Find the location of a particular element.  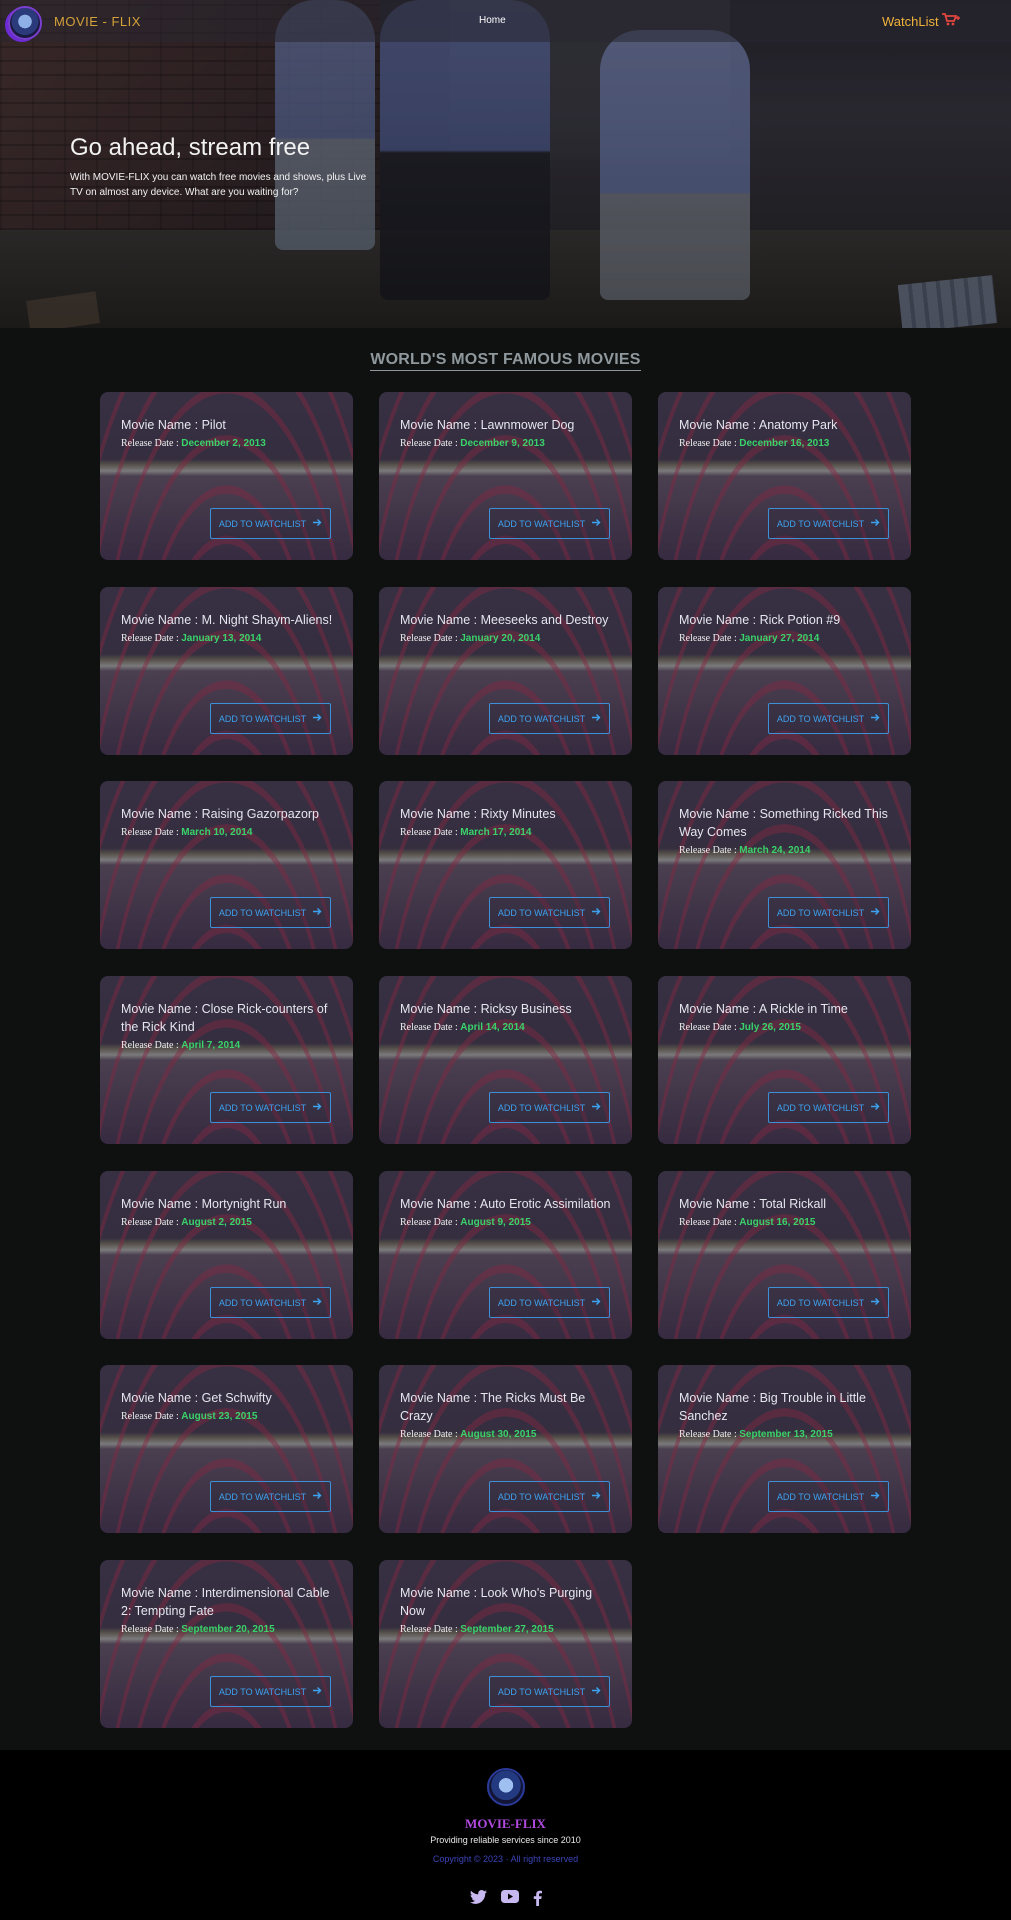

movie-name-value: Ricksy Business is located at coordinates (526, 1009).